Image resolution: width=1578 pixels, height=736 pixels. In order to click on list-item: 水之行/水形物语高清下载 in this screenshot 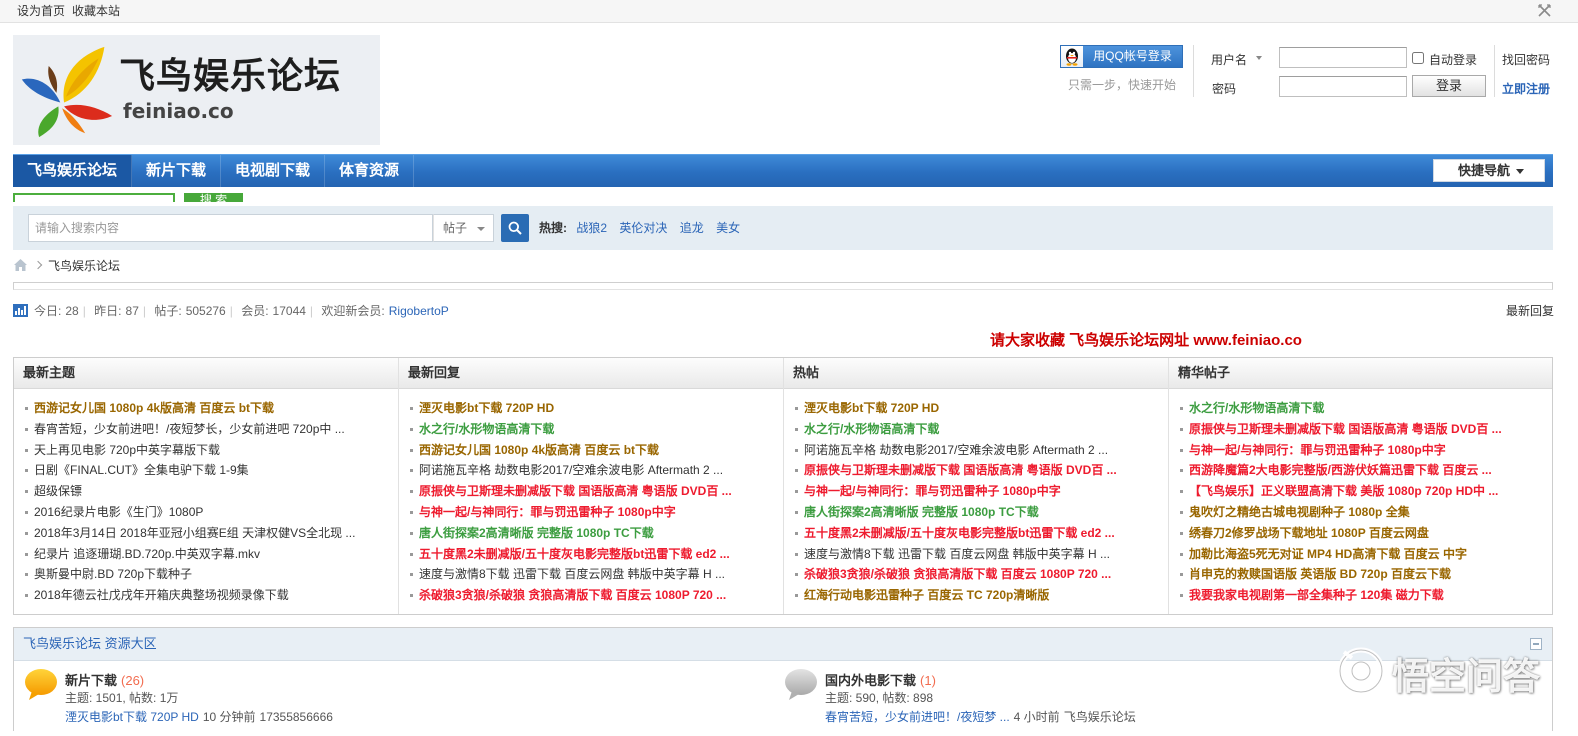, I will do `click(591, 429)`.